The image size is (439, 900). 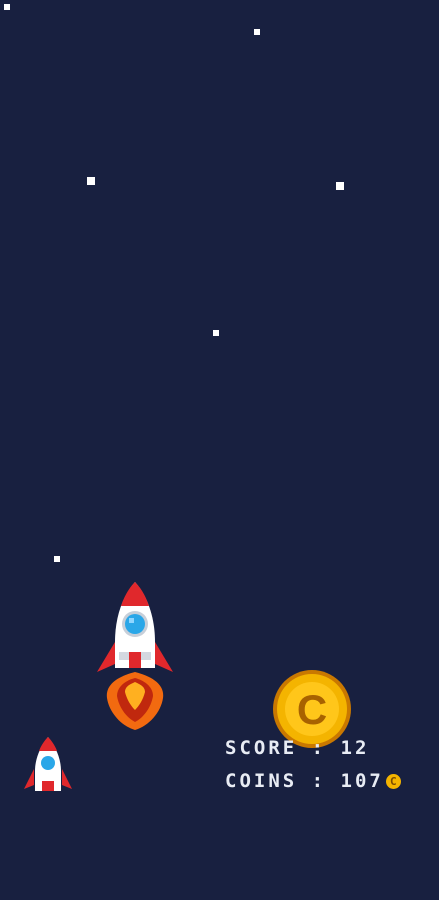 I want to click on life-rocket-icon, so click(x=48, y=764).